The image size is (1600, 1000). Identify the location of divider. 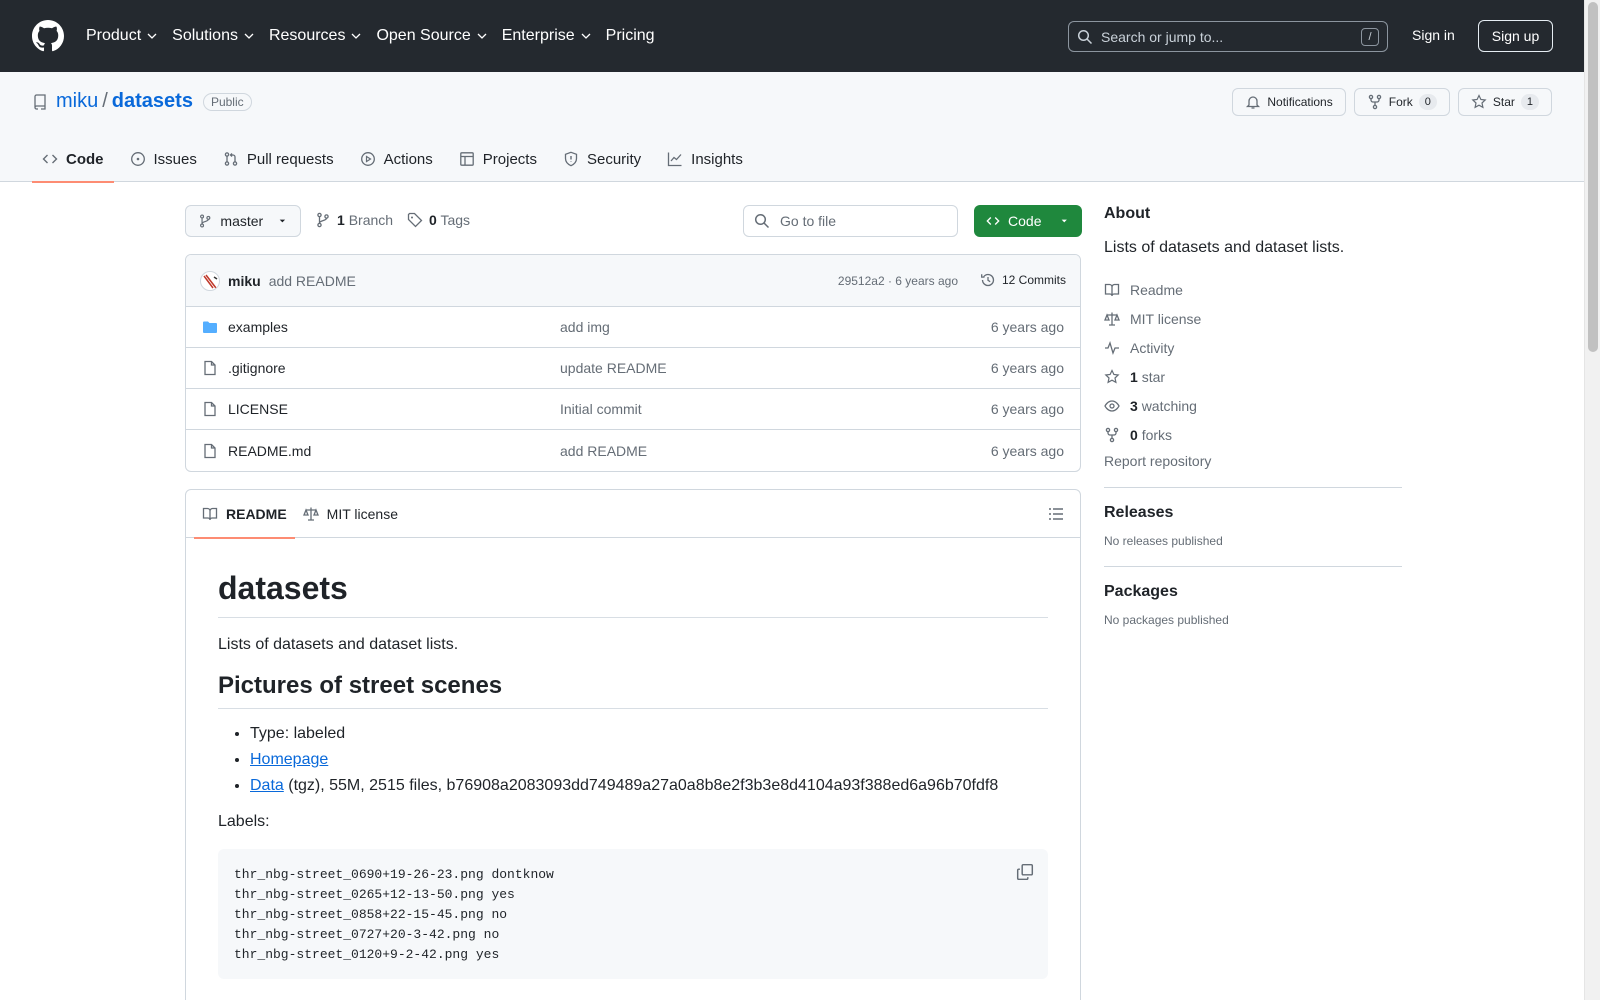
(1253, 487).